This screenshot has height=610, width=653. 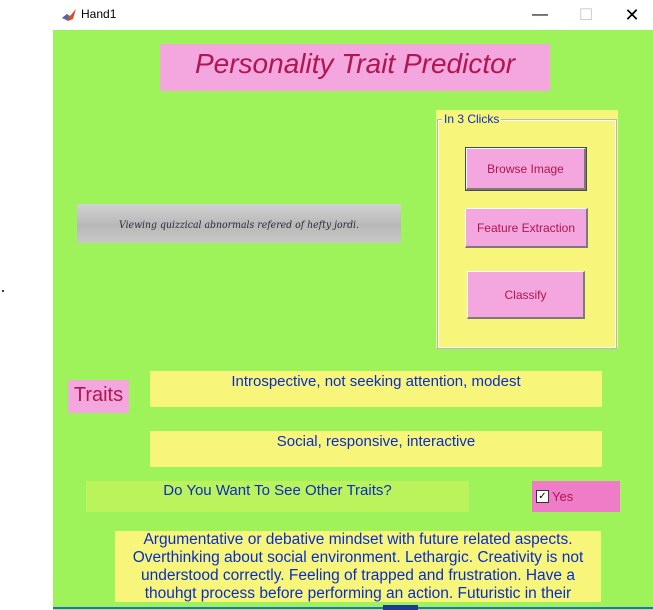 What do you see at coordinates (400, 607) in the screenshot?
I see `bottom-marker` at bounding box center [400, 607].